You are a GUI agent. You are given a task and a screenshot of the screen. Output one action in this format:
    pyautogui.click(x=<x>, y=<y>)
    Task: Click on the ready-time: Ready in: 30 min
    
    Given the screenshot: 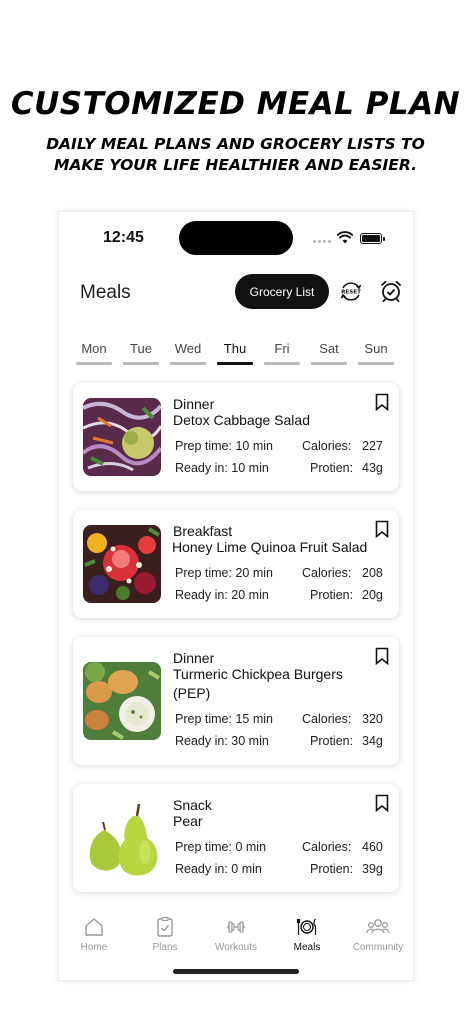 What is the action you would take?
    pyautogui.click(x=222, y=741)
    